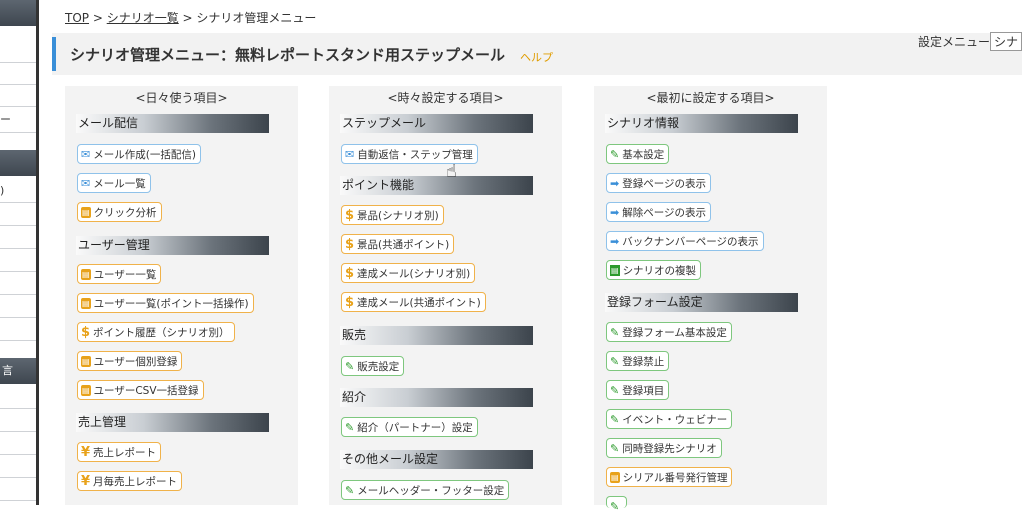 Image resolution: width=1022 pixels, height=517 pixels. I want to click on prize-common-button: $ 景品(共通ポイント), so click(398, 244).